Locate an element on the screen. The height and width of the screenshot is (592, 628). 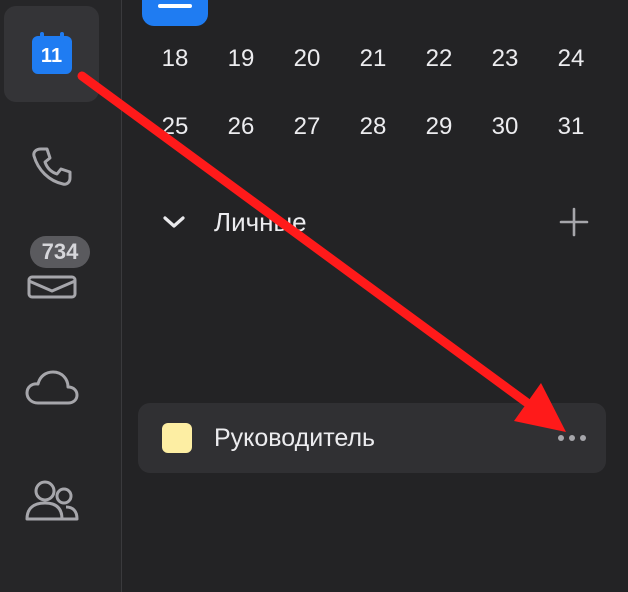
contacts-icon is located at coordinates (51, 500).